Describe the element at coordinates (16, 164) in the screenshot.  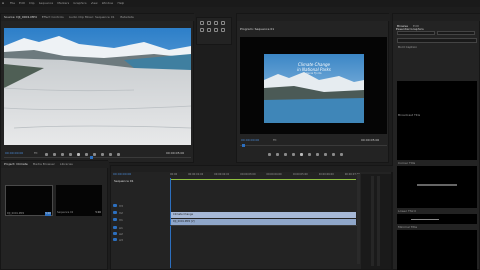
I see `tab-project: Project: Climate` at that location.